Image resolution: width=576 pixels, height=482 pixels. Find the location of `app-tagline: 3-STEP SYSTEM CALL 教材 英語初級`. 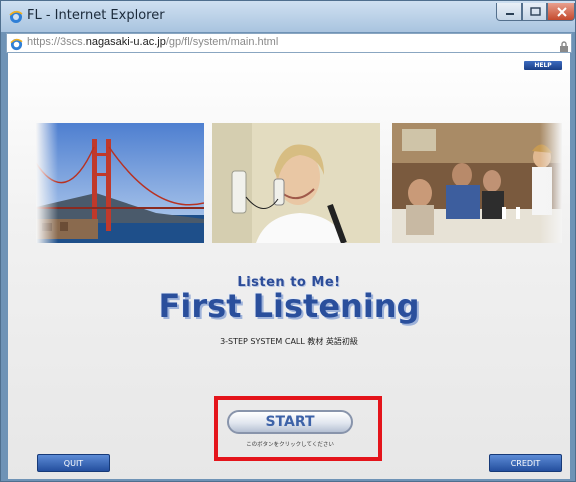

app-tagline: 3-STEP SYSTEM CALL 教材 英語初級 is located at coordinates (289, 341).